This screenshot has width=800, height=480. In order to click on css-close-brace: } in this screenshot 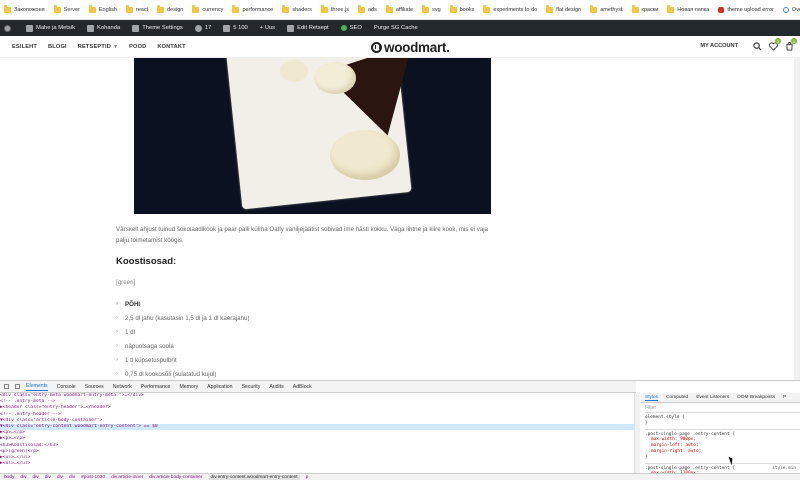, I will do `click(646, 457)`.